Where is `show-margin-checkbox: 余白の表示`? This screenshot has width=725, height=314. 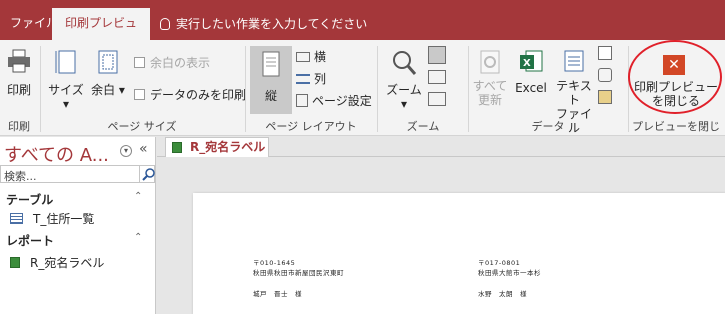
show-margin-checkbox: 余白の表示 is located at coordinates (172, 63).